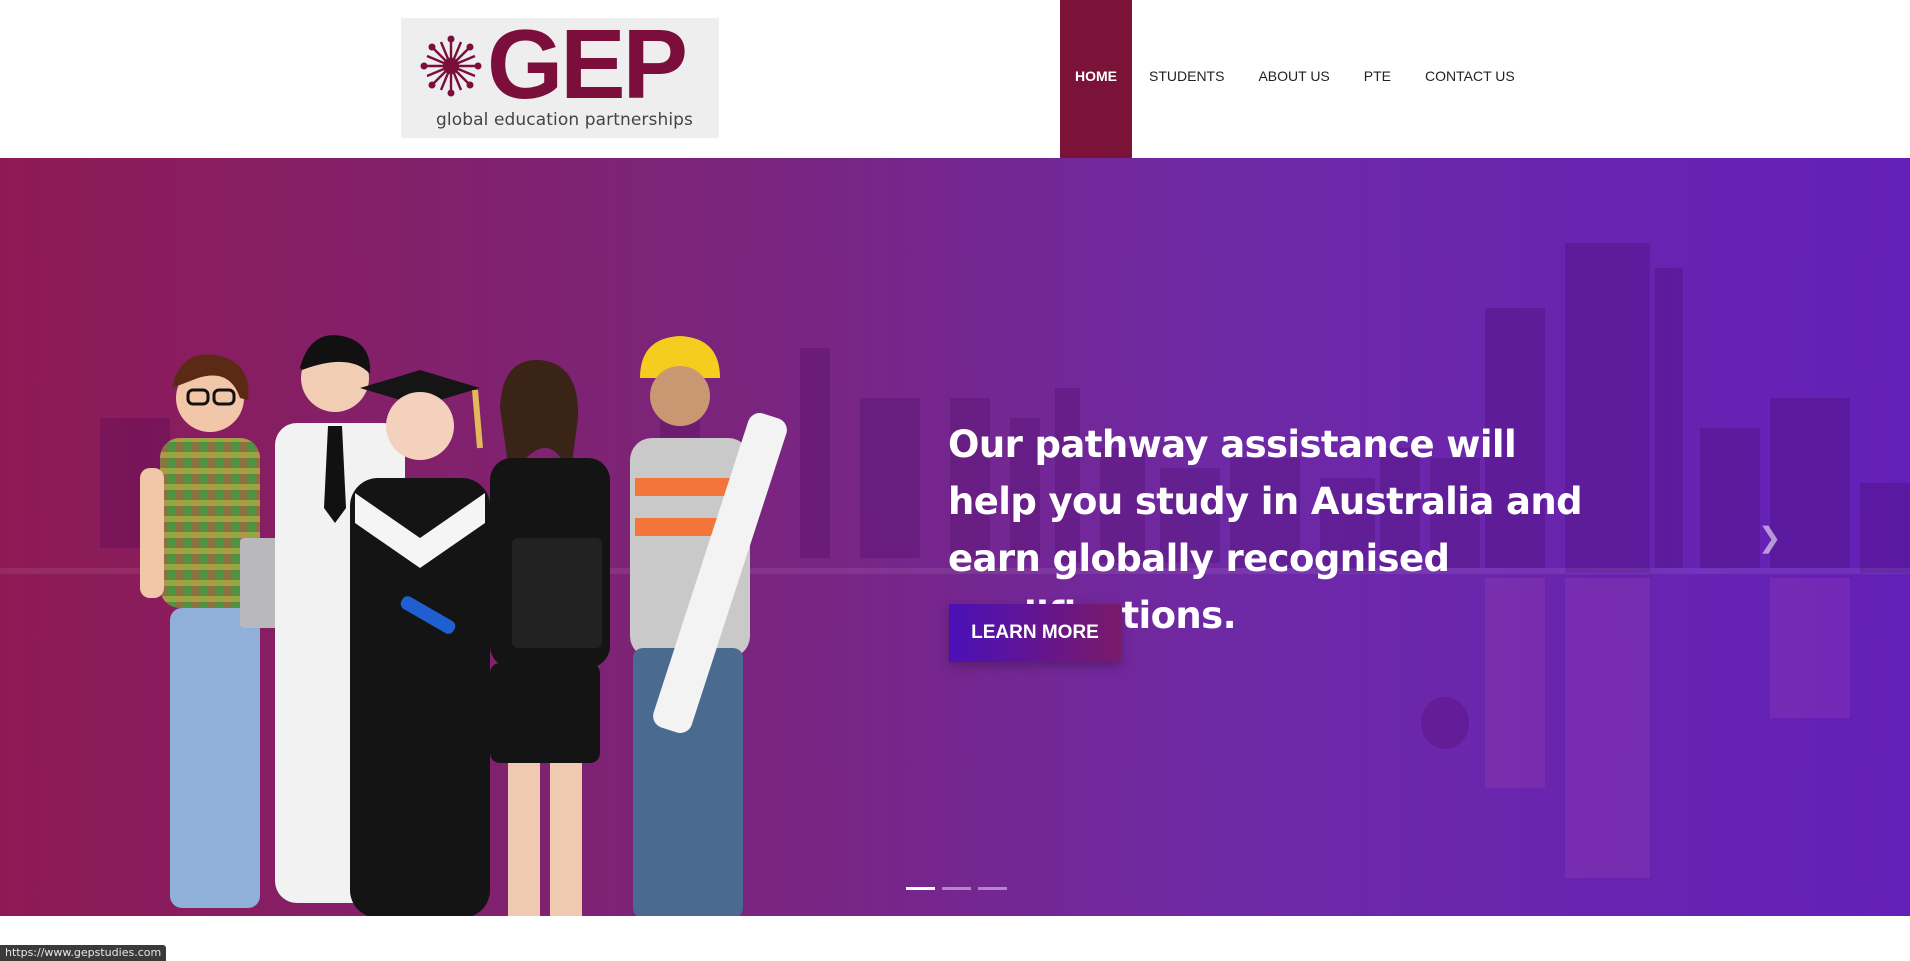 This screenshot has width=1910, height=961. Describe the element at coordinates (1769, 538) in the screenshot. I see `chevron-right-icon: ❯` at that location.